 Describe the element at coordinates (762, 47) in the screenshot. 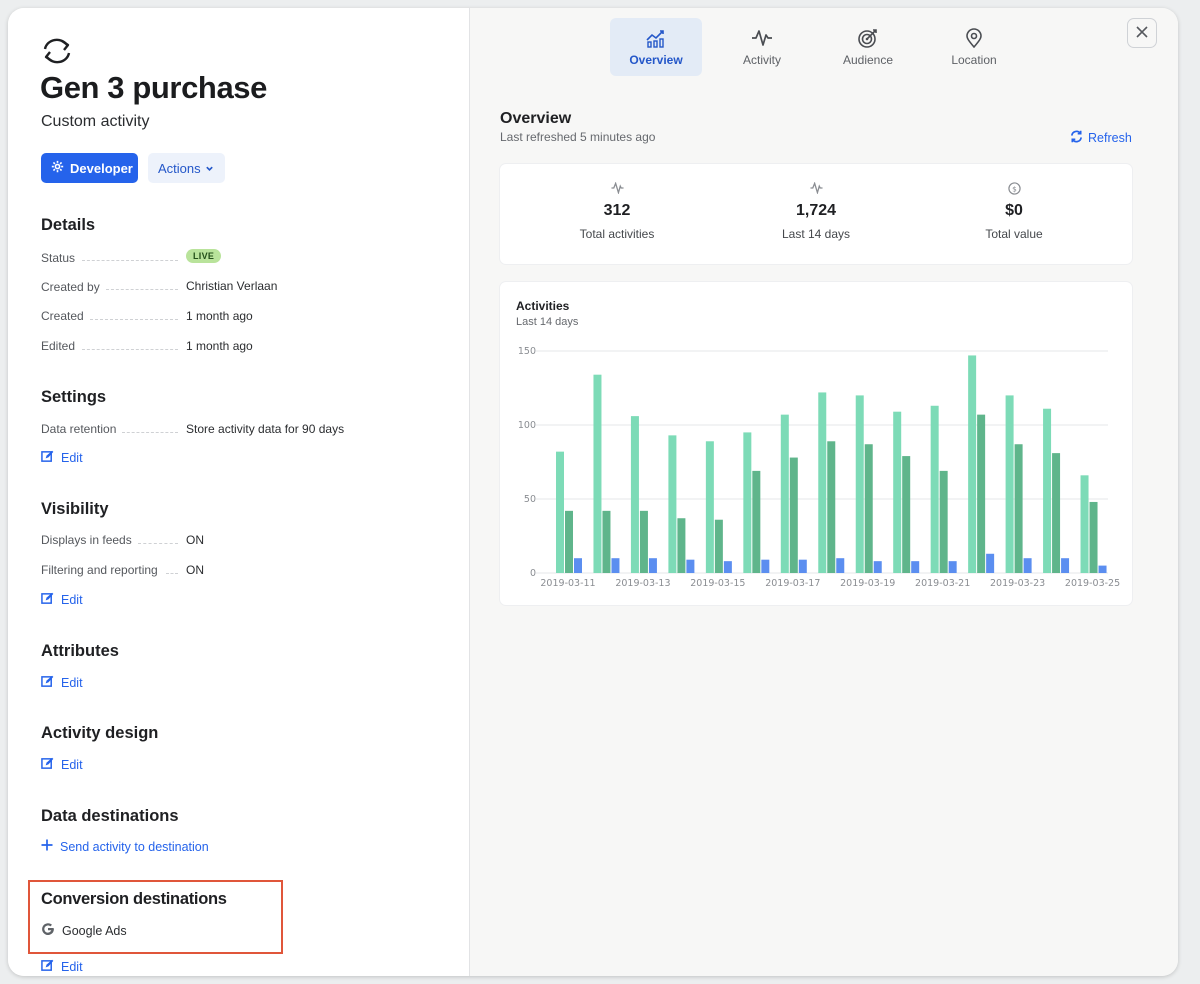

I see `tab-activity: Activity` at that location.